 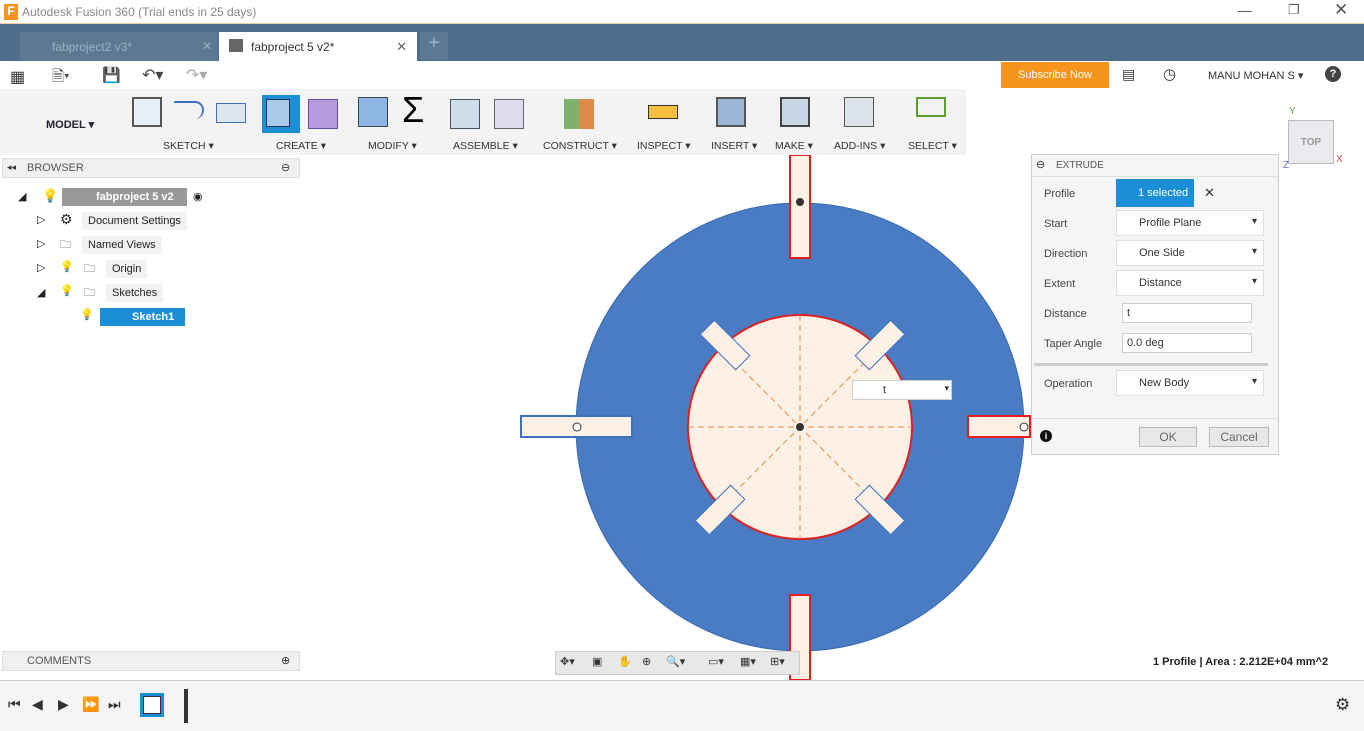 What do you see at coordinates (1209, 193) in the screenshot?
I see `clear-selection-icon: ✕` at bounding box center [1209, 193].